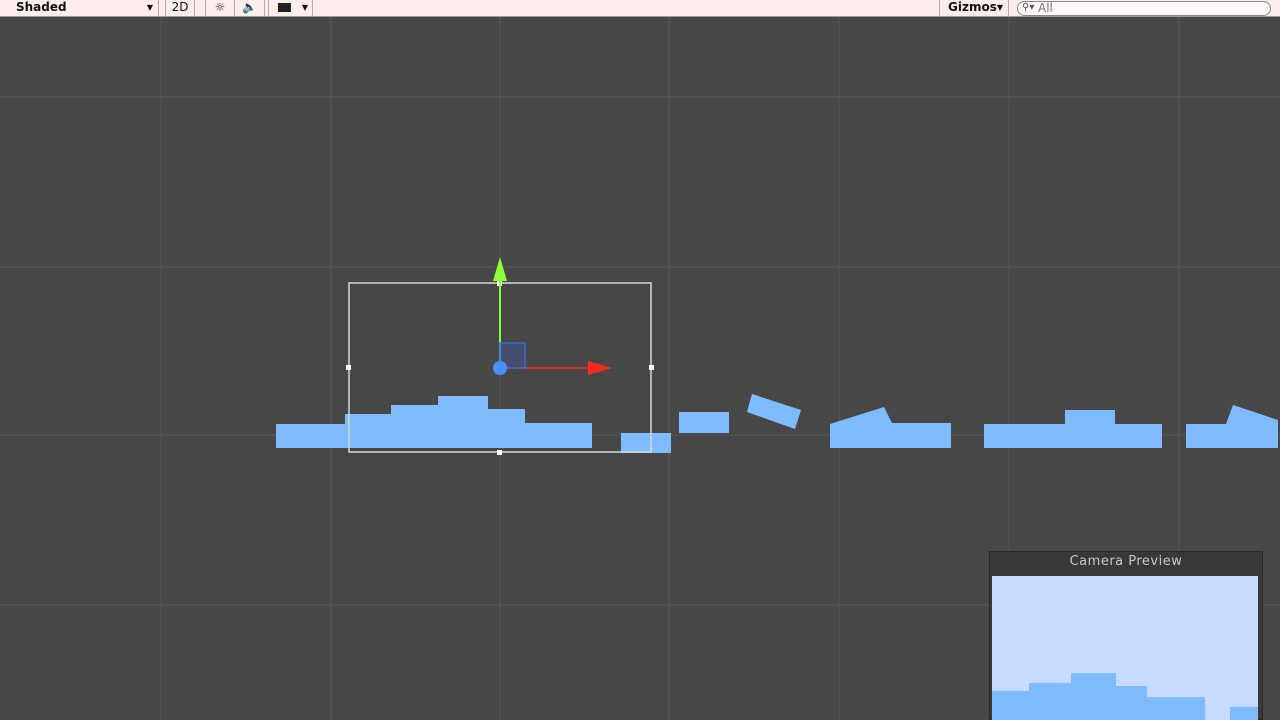 The width and height of the screenshot is (1280, 720). Describe the element at coordinates (651, 367) in the screenshot. I see `resize-handle-right` at that location.